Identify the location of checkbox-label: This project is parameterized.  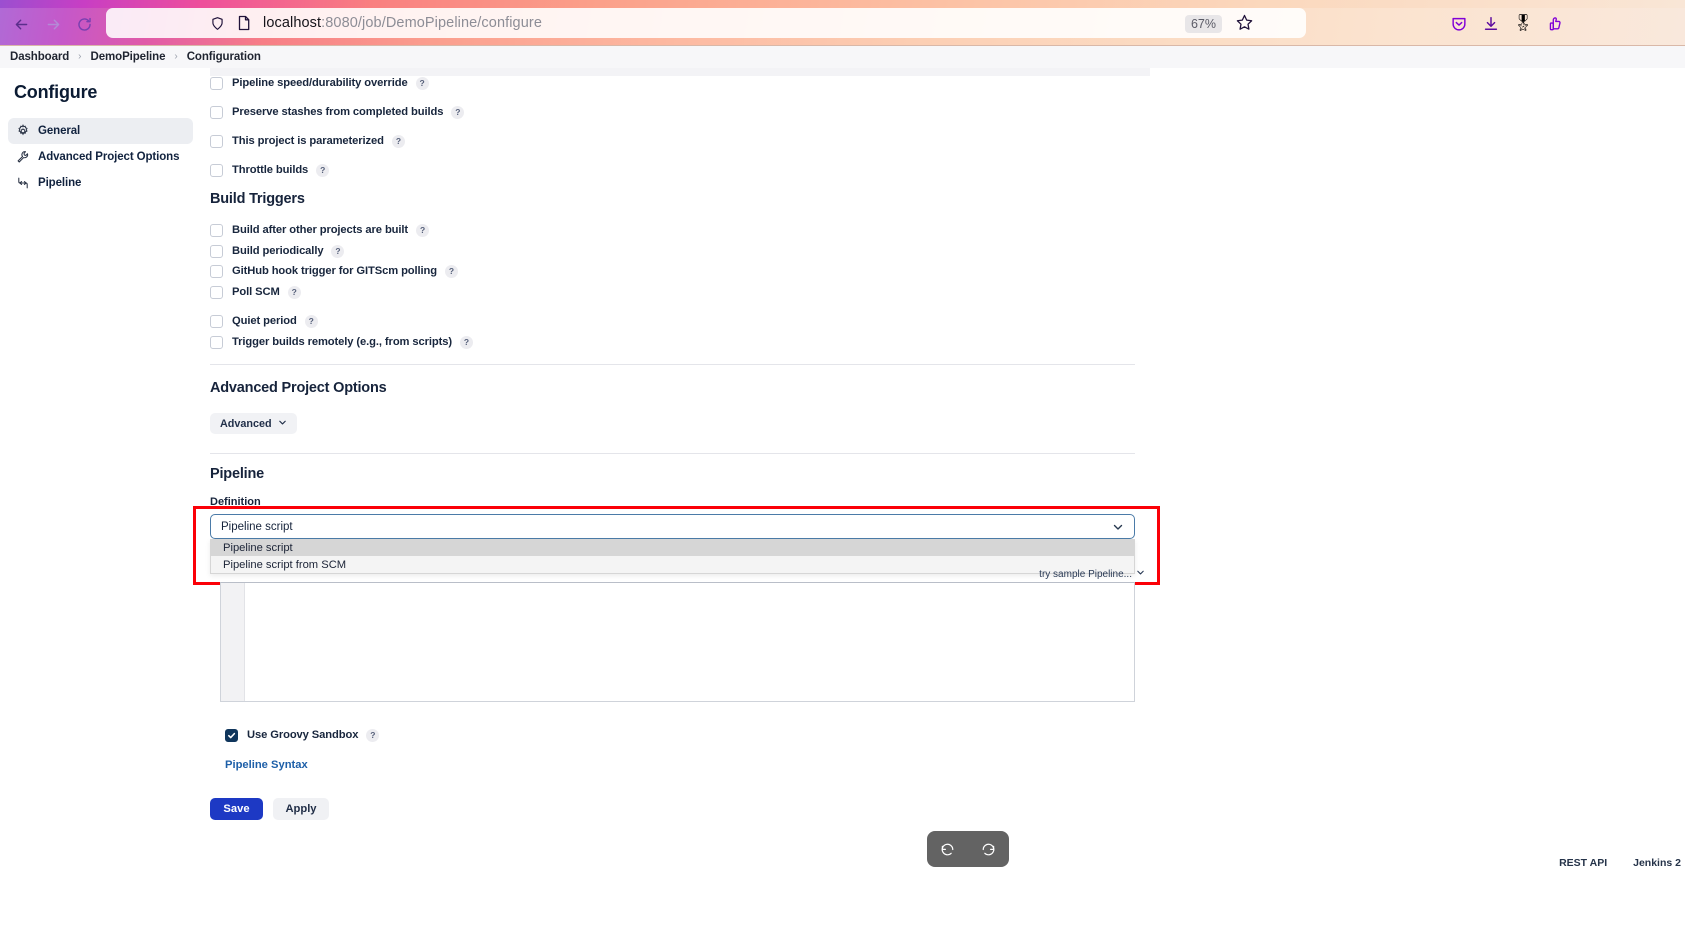
(308, 141).